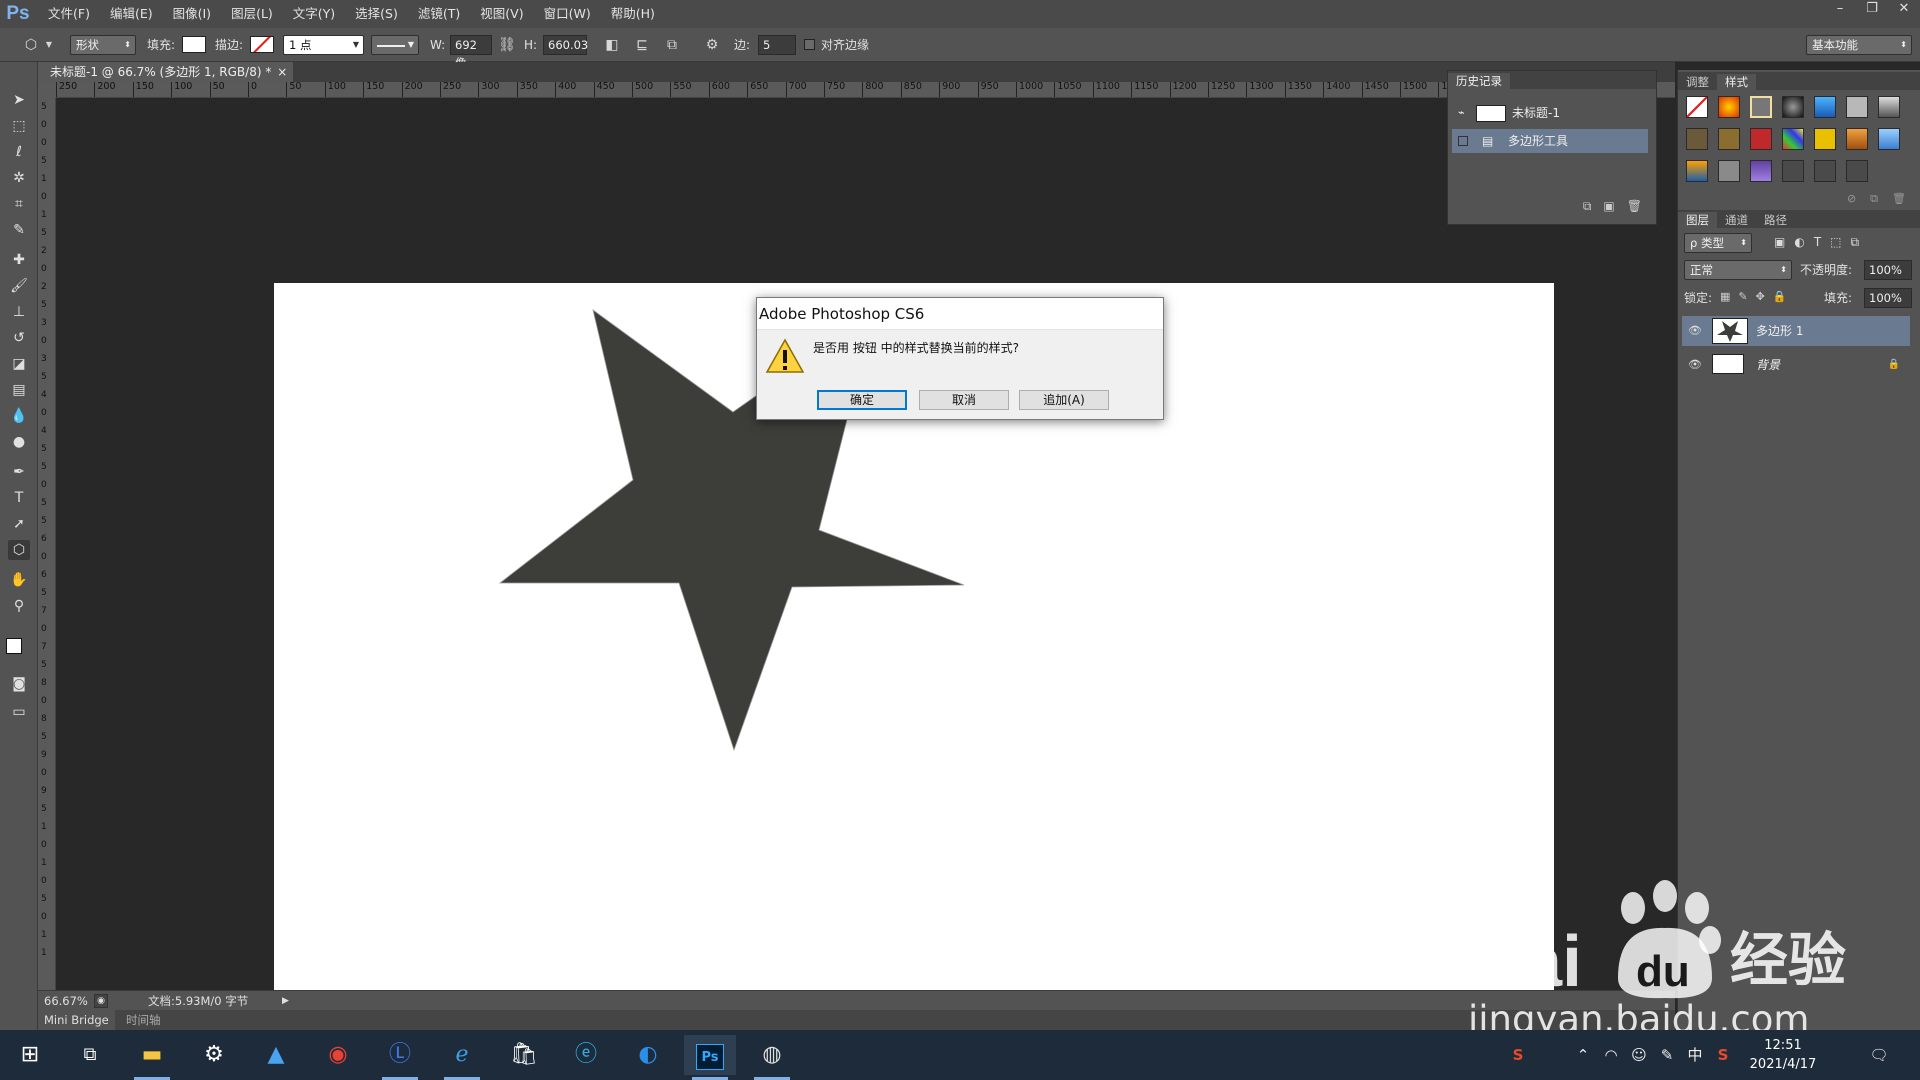  I want to click on ok-button: 确定, so click(862, 400).